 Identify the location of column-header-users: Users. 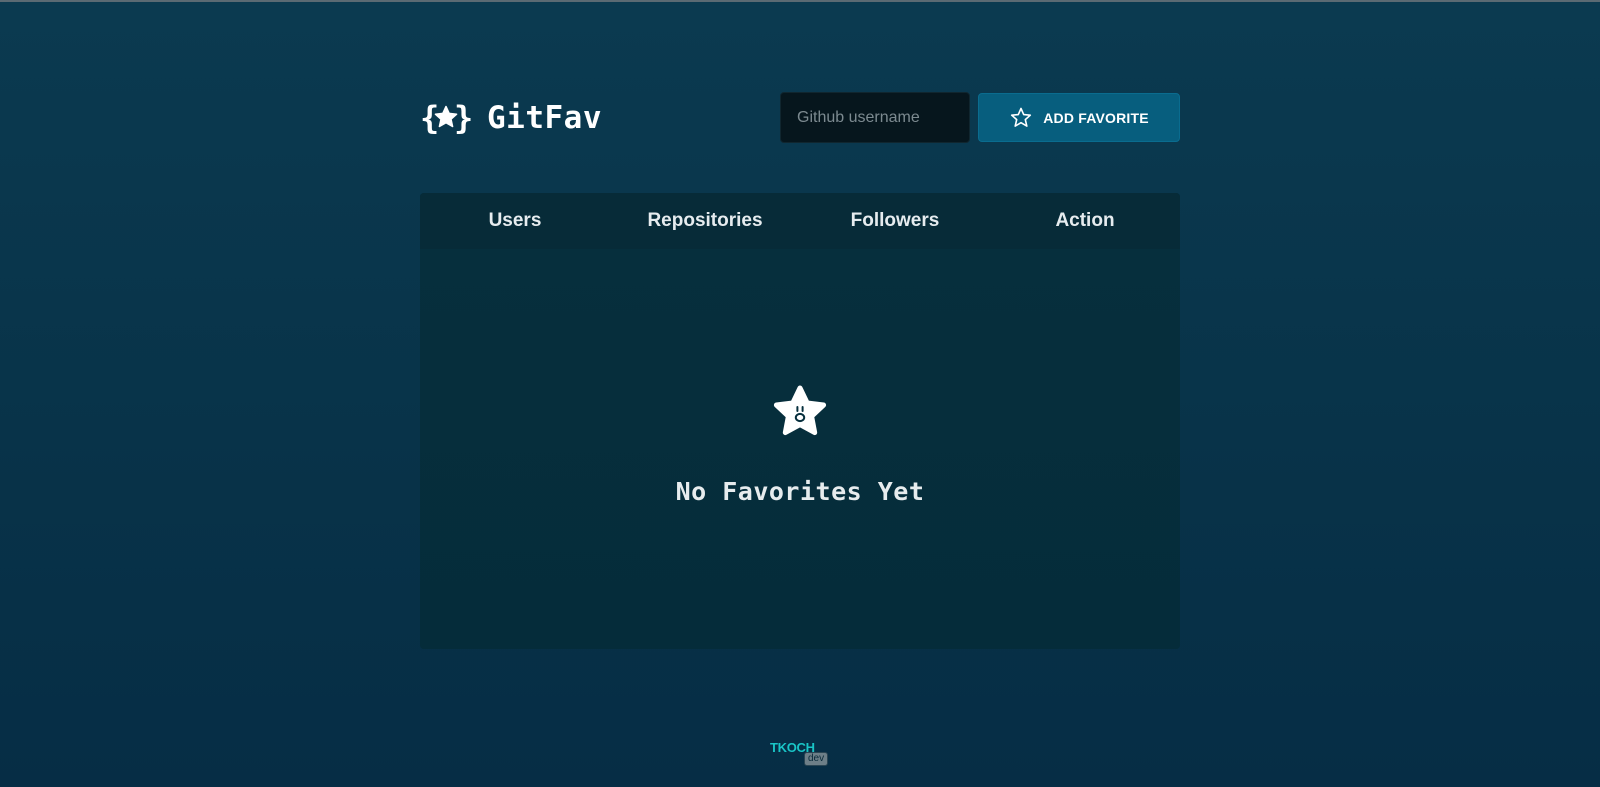
(515, 220).